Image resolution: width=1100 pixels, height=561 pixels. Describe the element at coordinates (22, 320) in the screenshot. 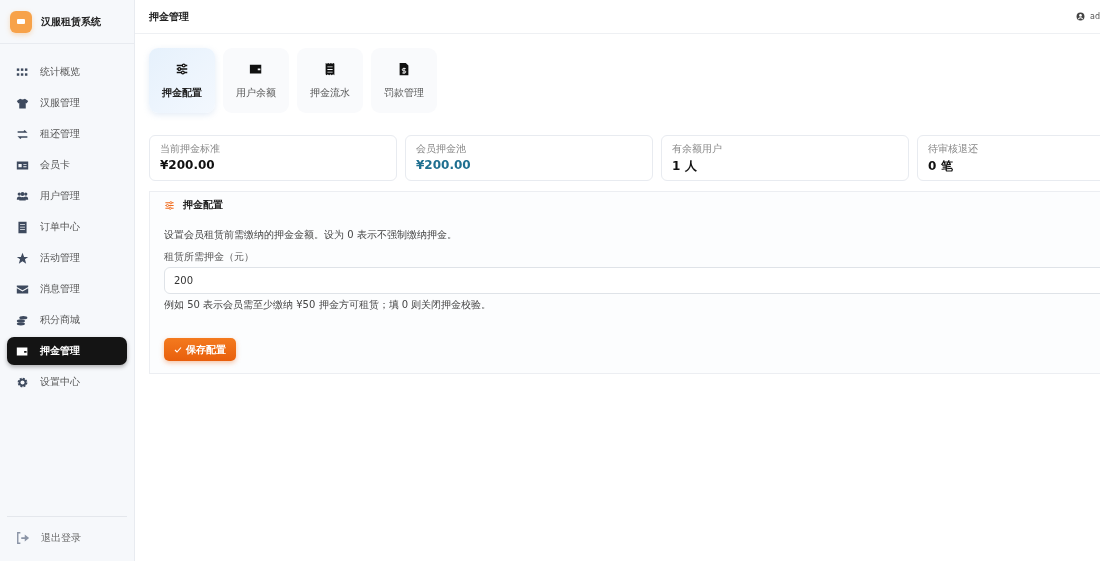

I see `coins-icon` at that location.